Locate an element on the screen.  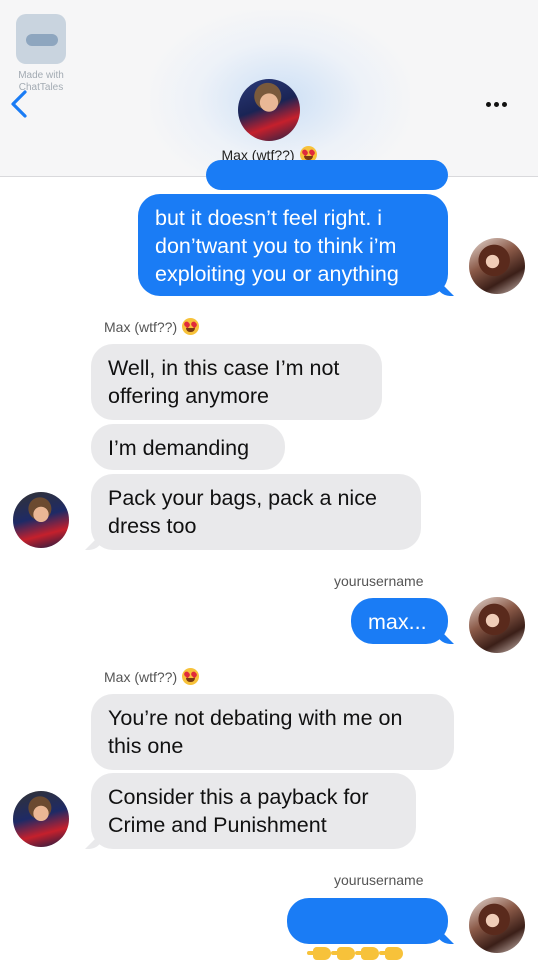
more-horizontal-icon is located at coordinates (488, 104).